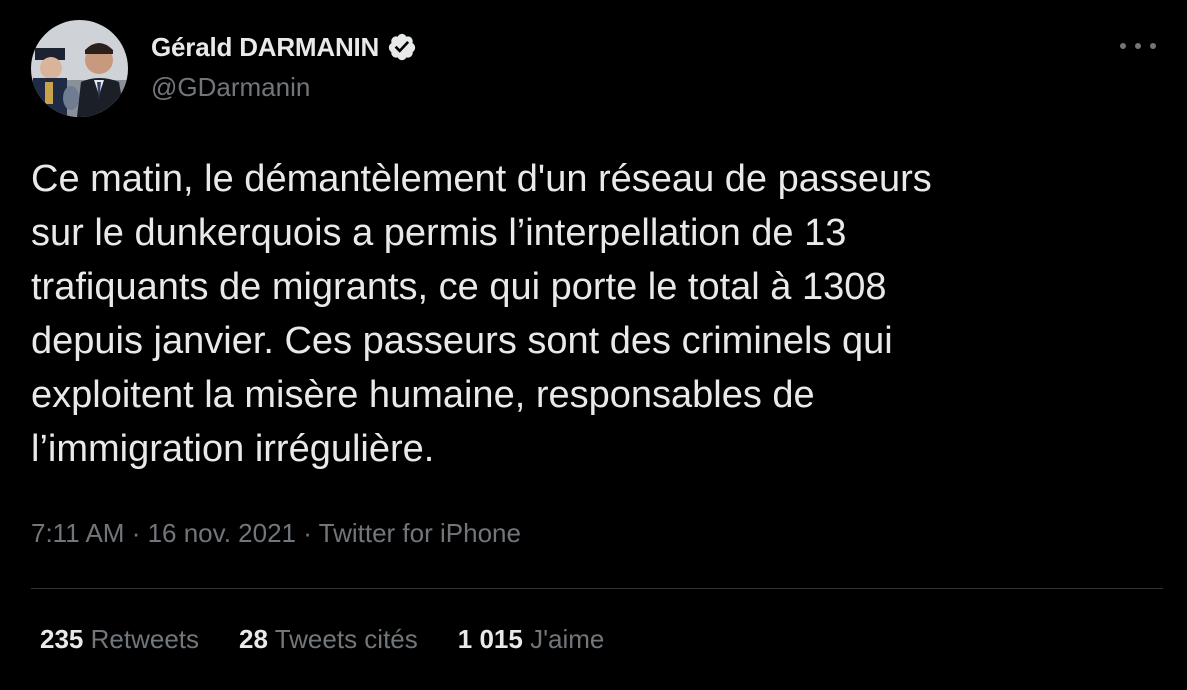 The height and width of the screenshot is (690, 1187). I want to click on likes-count: 1 015, so click(490, 639).